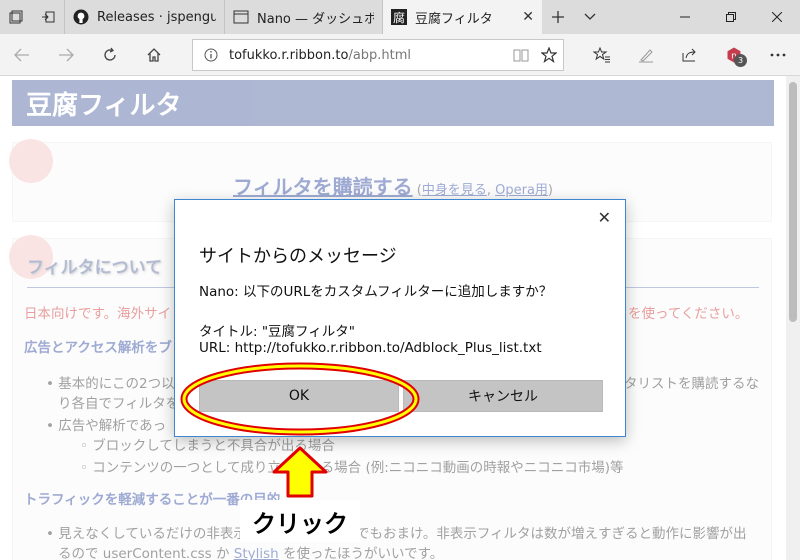 This screenshot has height=560, width=800. What do you see at coordinates (154, 55) in the screenshot?
I see `home-icon` at bounding box center [154, 55].